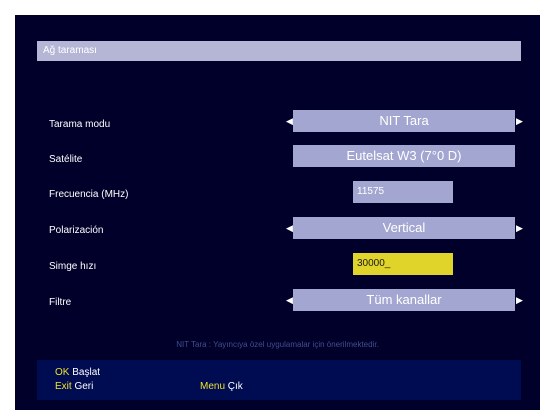 This screenshot has width=555, height=419. I want to click on ok-action-label: Başlat, so click(86, 372).